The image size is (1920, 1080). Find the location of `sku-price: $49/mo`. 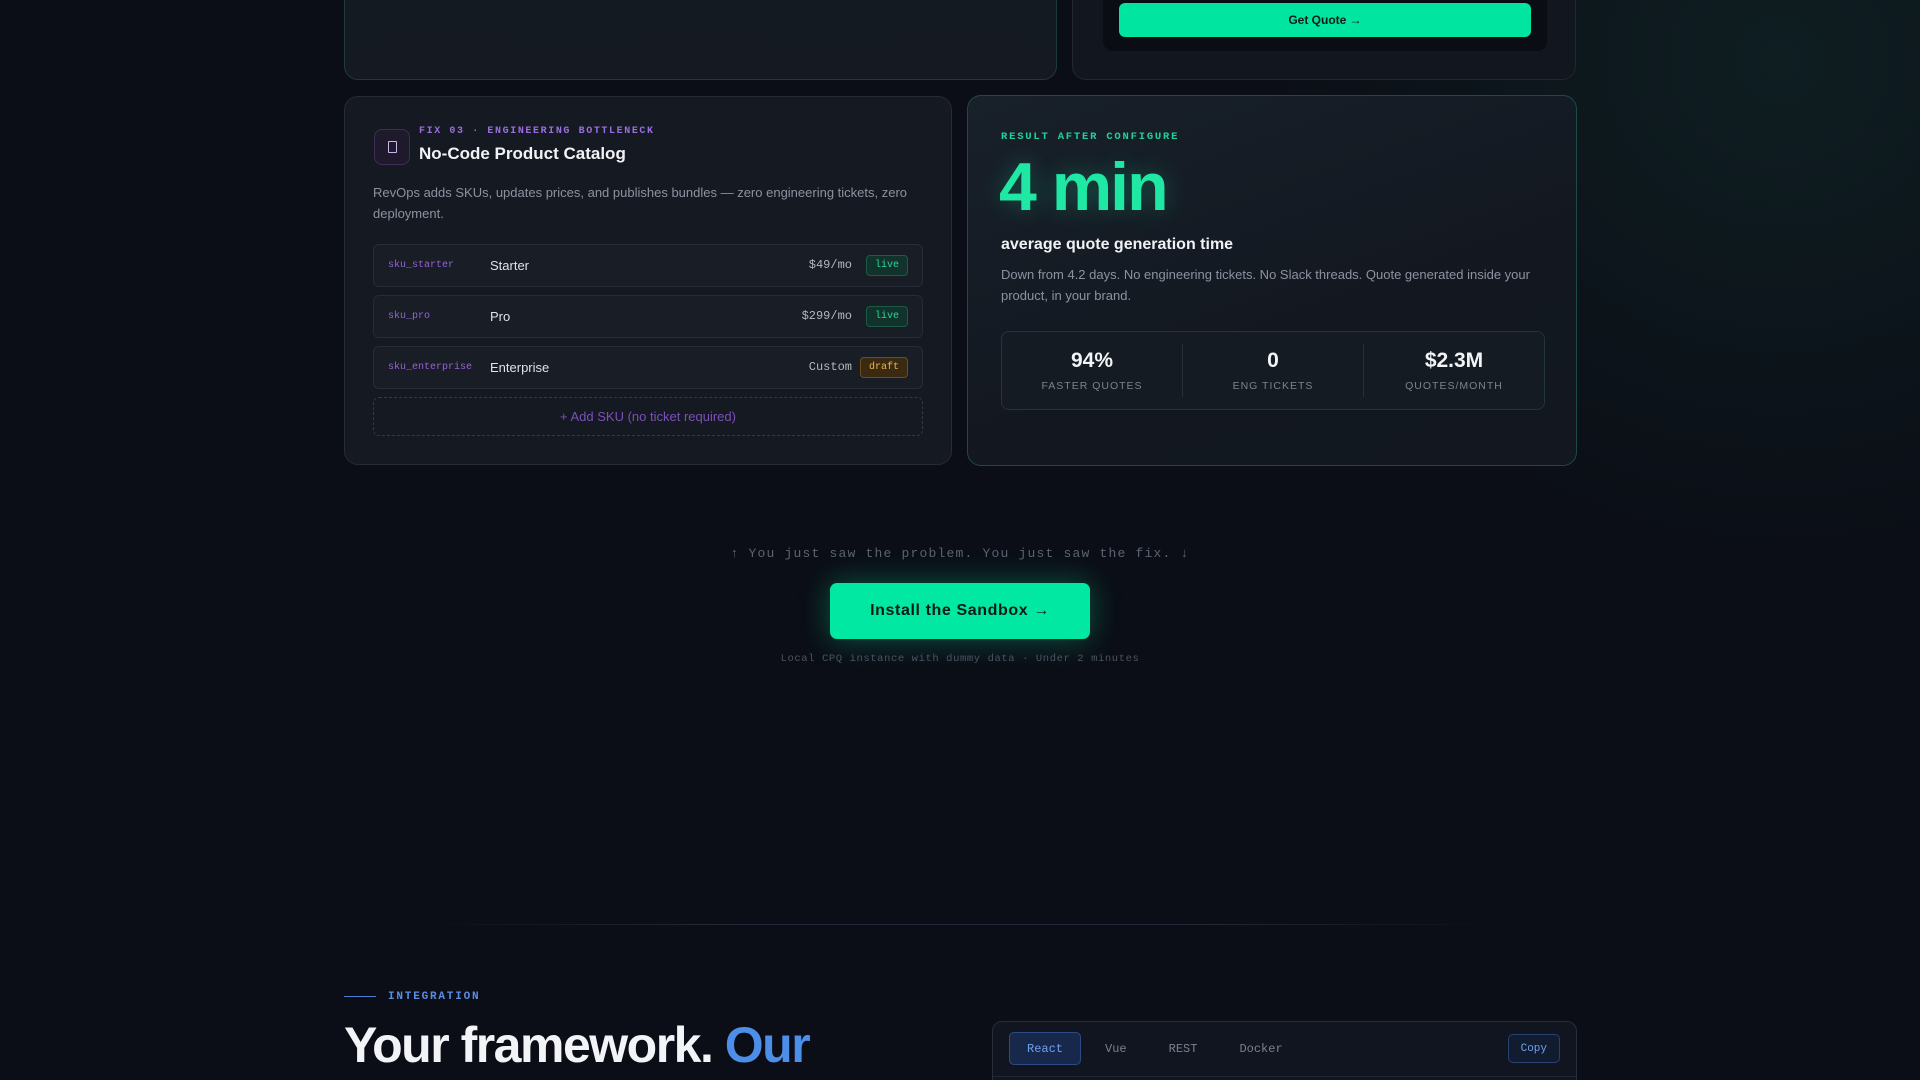

sku-price: $49/mo is located at coordinates (830, 265).